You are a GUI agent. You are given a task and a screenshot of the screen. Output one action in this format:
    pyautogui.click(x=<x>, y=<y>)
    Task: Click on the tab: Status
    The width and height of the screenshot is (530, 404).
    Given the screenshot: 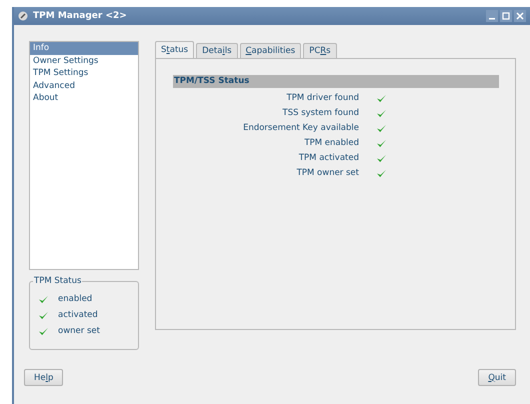 What is the action you would take?
    pyautogui.click(x=174, y=49)
    